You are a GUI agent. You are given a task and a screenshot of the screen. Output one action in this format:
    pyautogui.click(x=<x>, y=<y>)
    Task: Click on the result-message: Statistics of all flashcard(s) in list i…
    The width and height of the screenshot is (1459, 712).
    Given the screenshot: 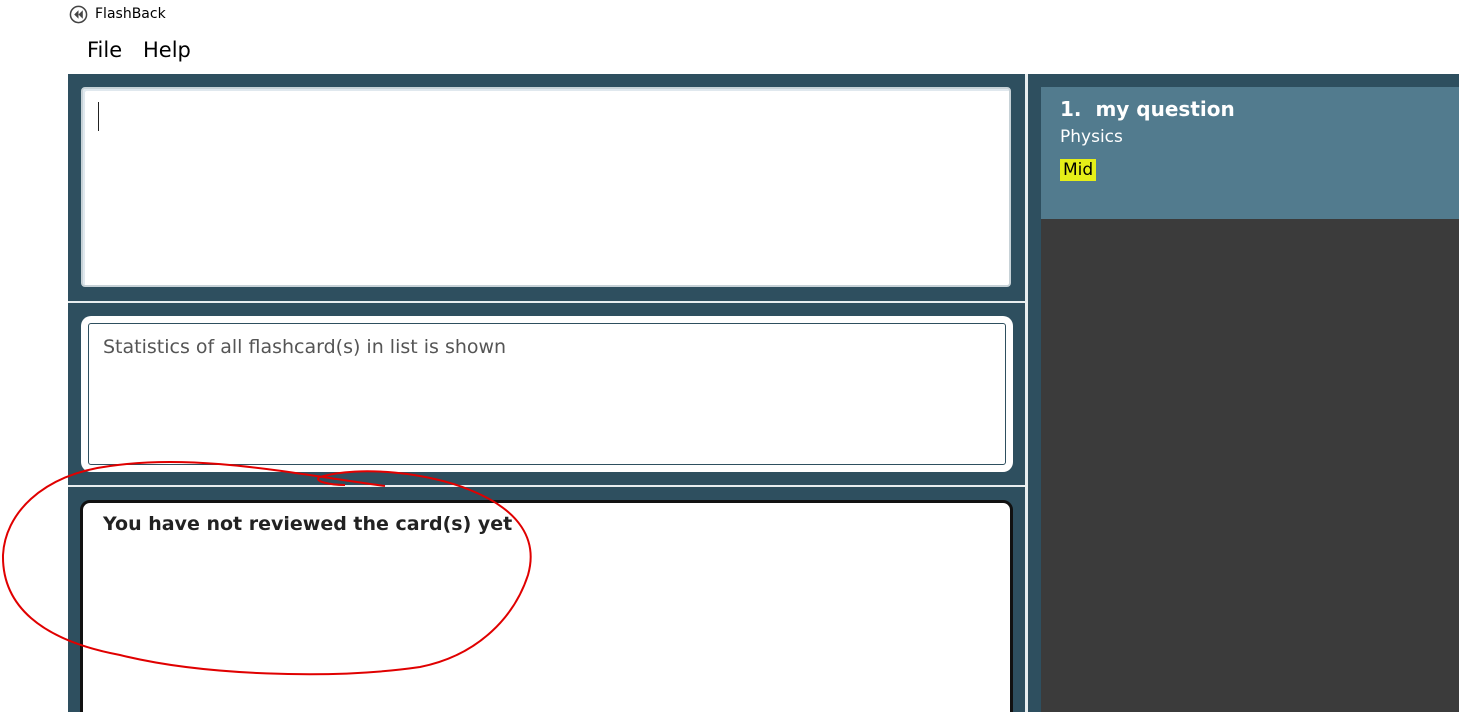 What is the action you would take?
    pyautogui.click(x=305, y=347)
    